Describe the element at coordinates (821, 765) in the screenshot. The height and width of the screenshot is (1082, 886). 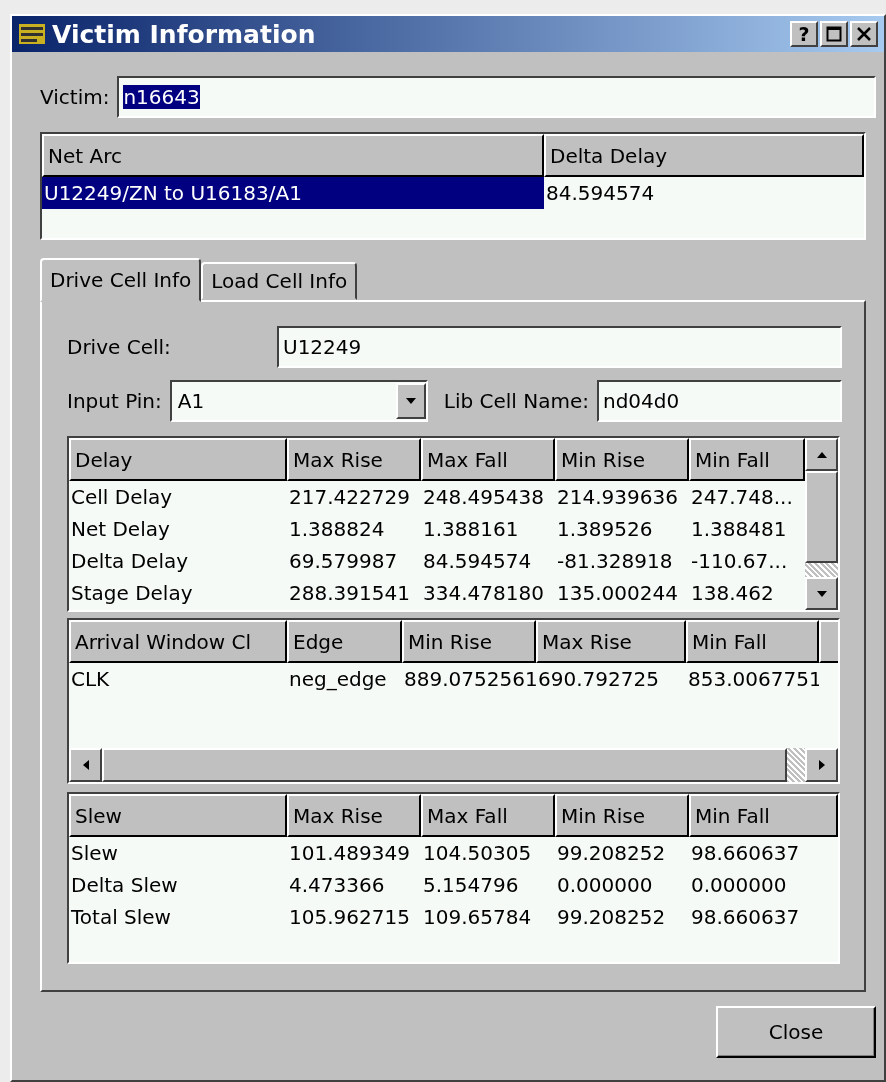
I see `scroll-right-button` at that location.